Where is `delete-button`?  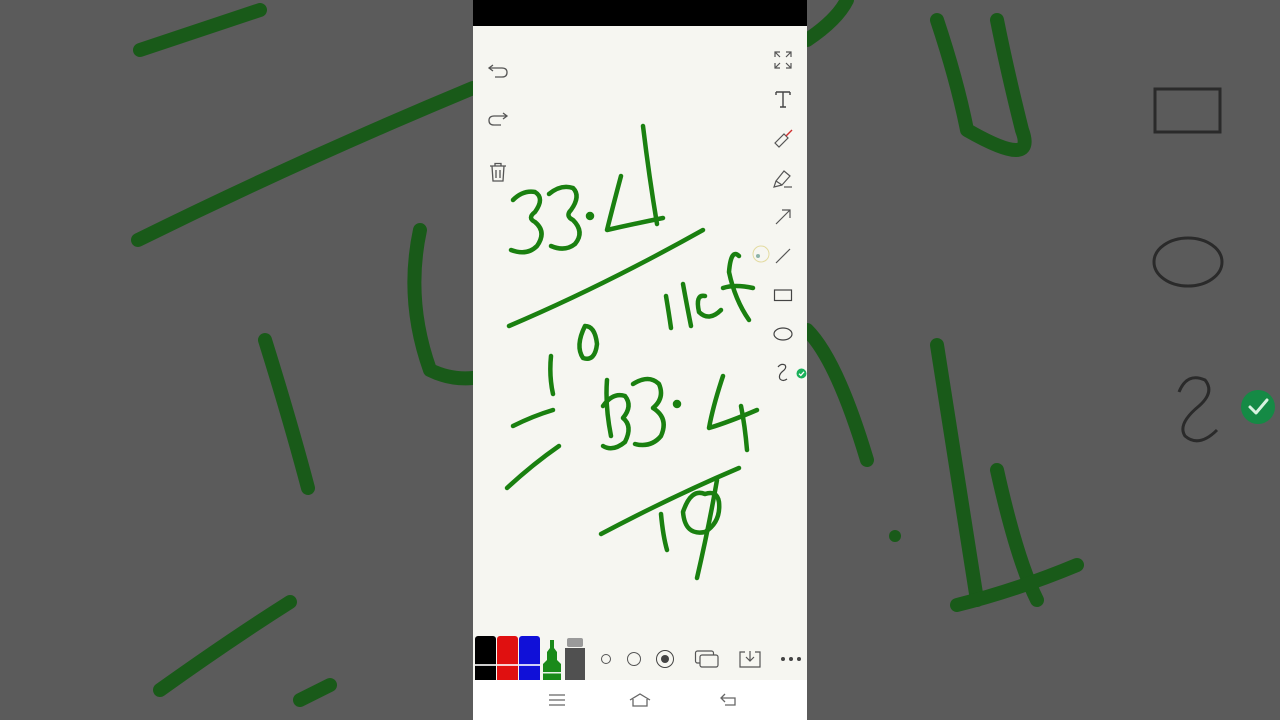 delete-button is located at coordinates (498, 172).